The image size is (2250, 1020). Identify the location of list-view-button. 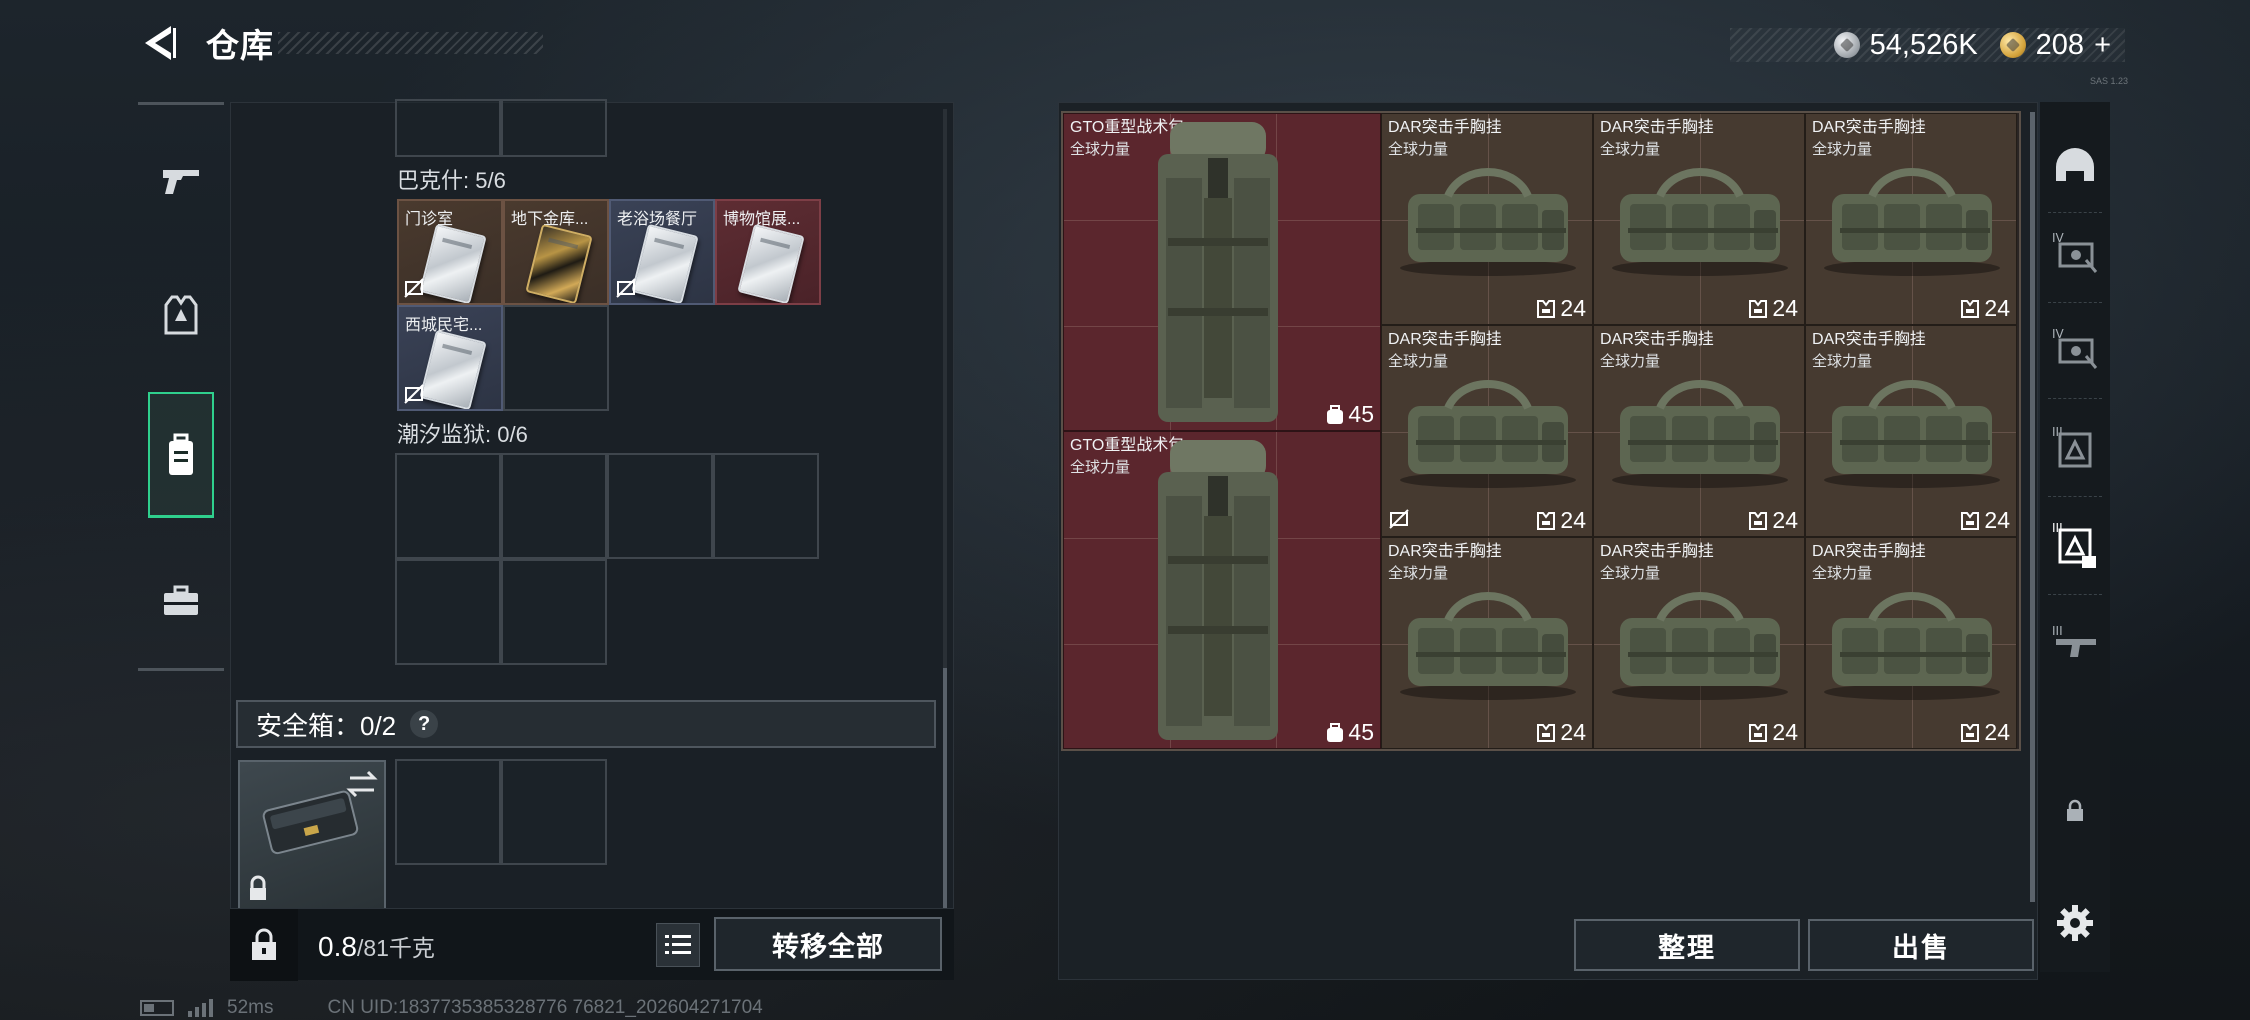
(678, 945).